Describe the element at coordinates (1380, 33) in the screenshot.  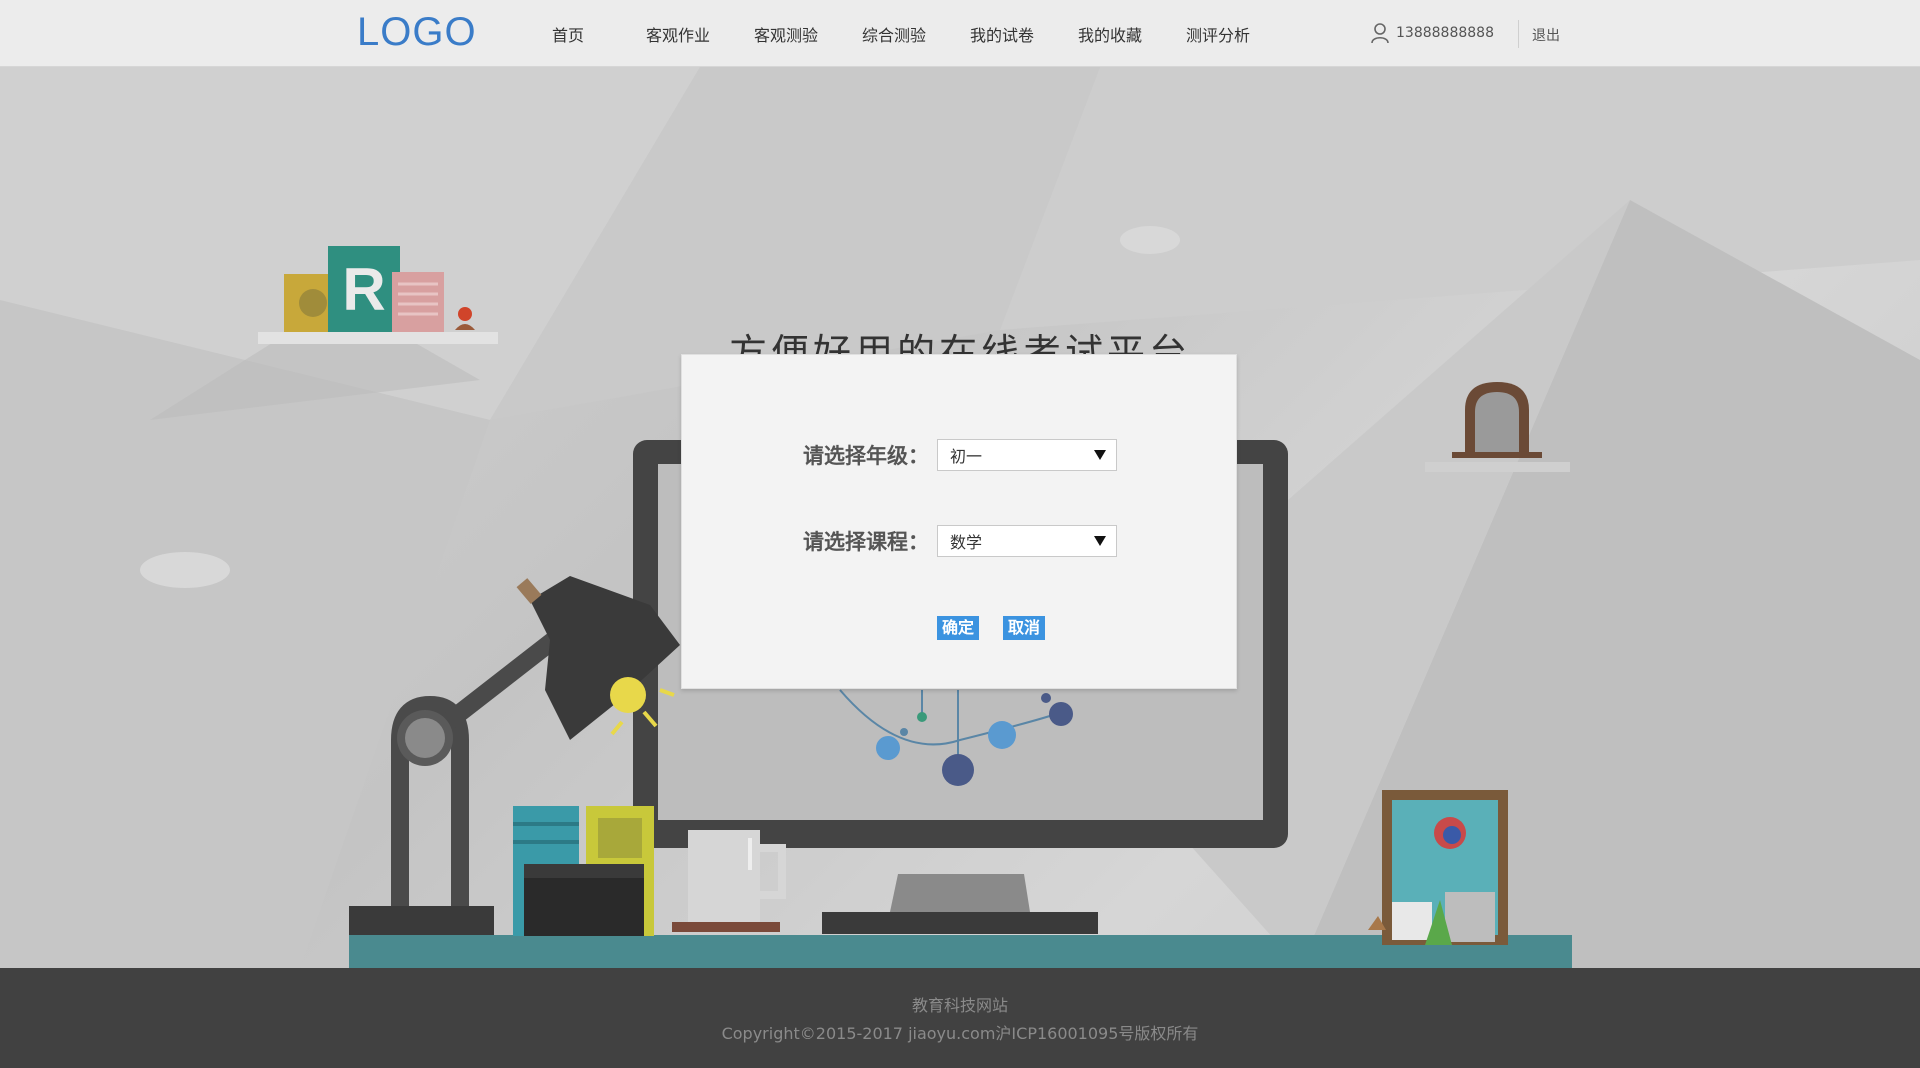
I see `user-icon` at that location.